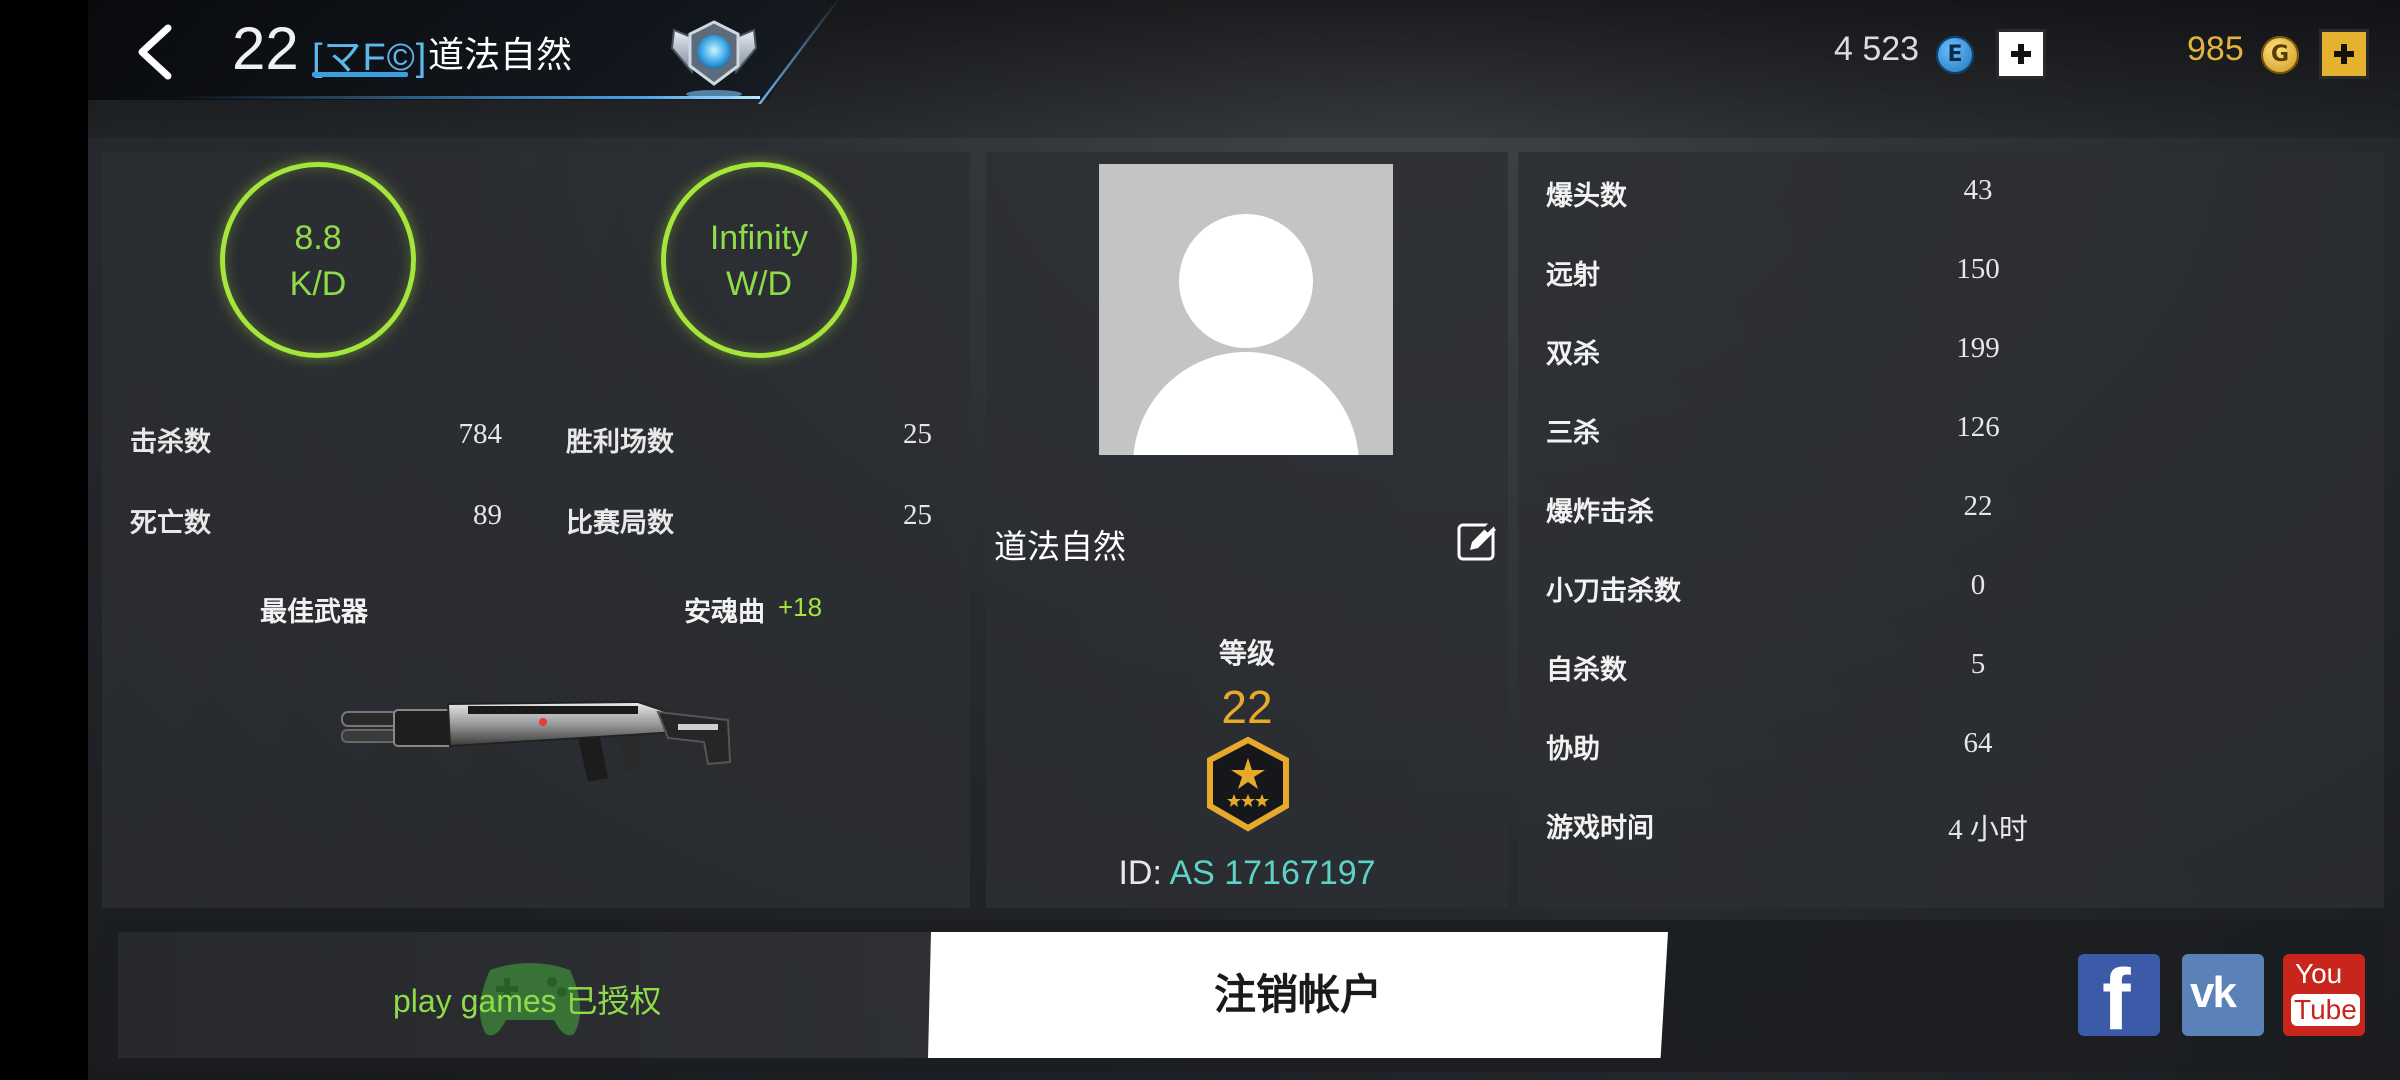  Describe the element at coordinates (538, 752) in the screenshot. I see `rifle-icon` at that location.